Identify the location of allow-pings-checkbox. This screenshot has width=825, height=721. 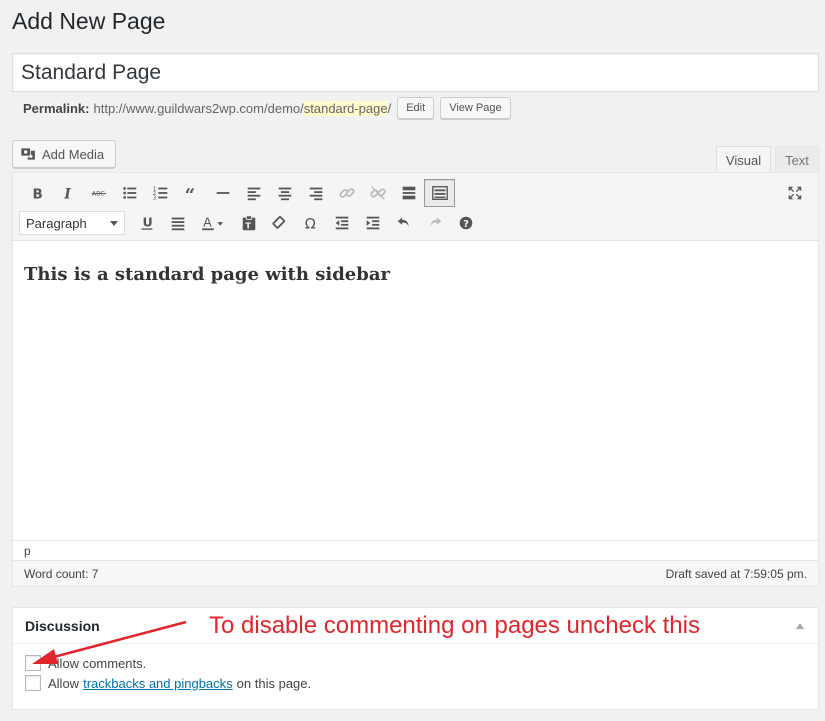
(33, 683).